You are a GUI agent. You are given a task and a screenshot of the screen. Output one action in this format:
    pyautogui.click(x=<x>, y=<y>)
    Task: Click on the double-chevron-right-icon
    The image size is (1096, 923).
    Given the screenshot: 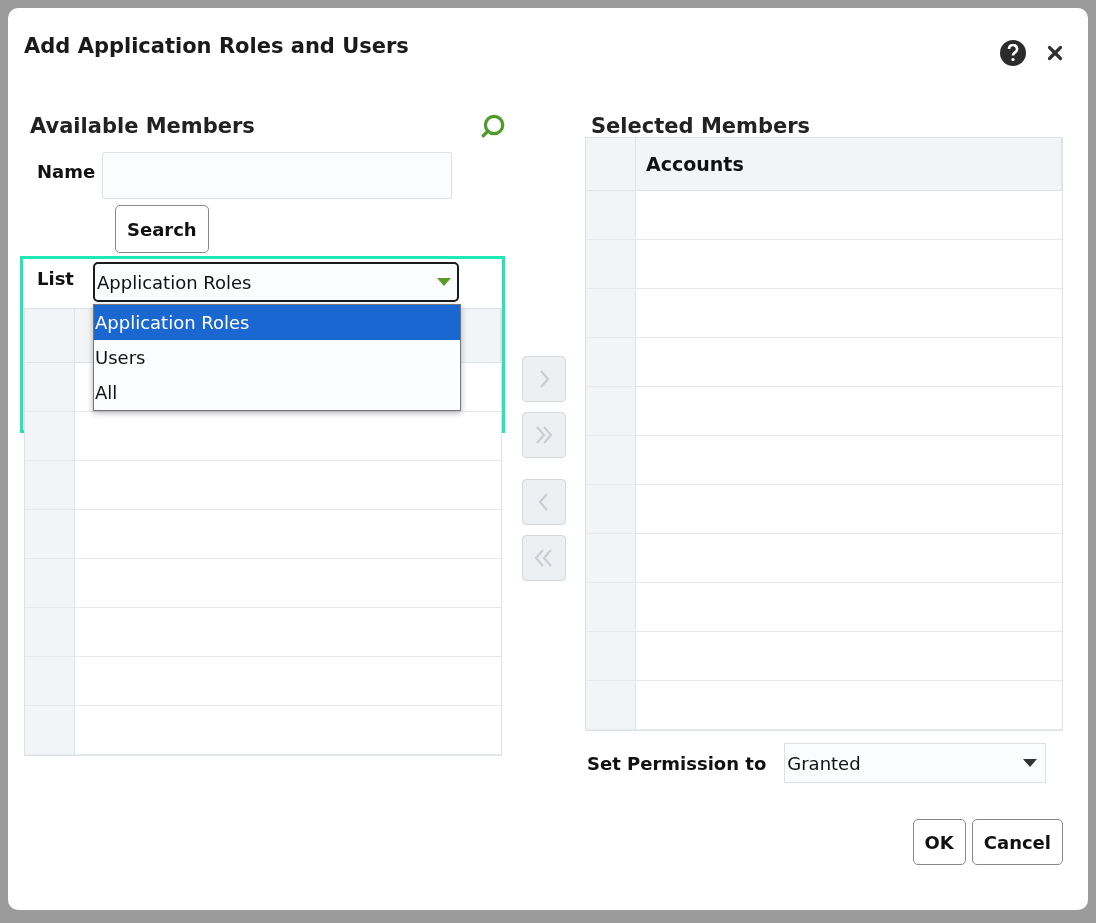 What is the action you would take?
    pyautogui.click(x=543, y=435)
    